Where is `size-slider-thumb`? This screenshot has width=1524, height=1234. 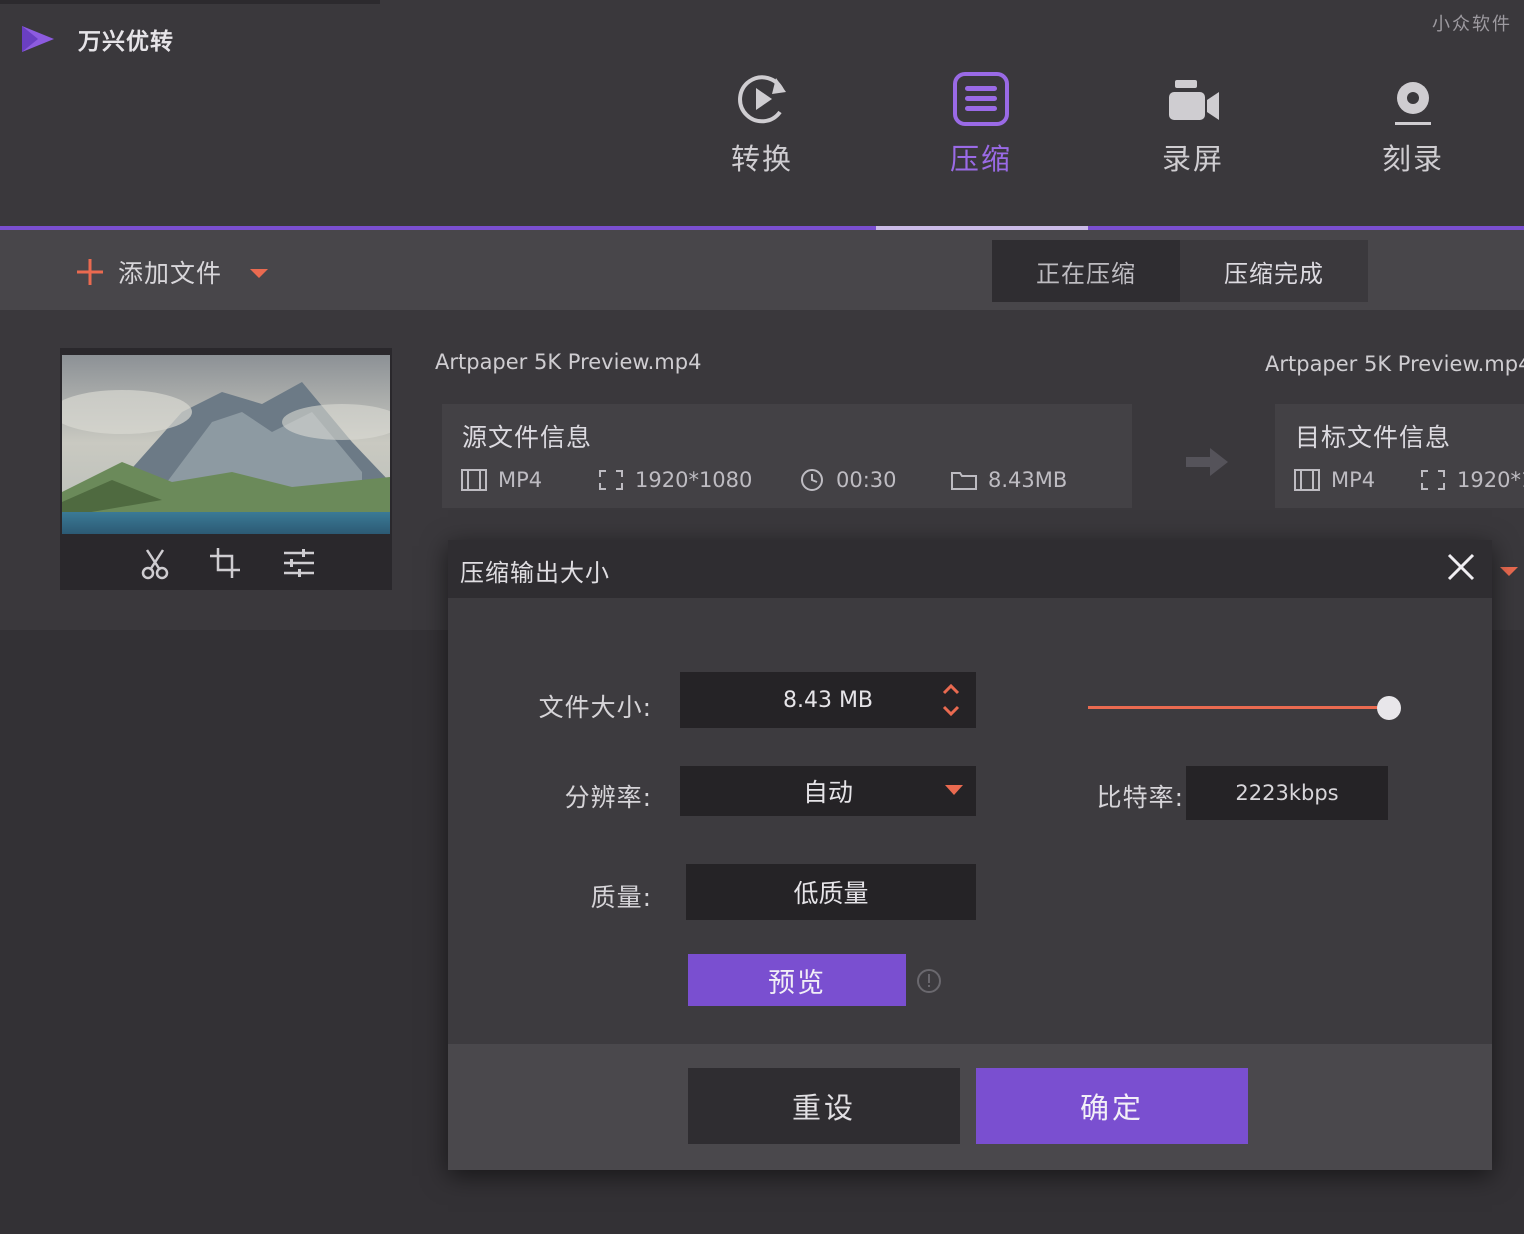 size-slider-thumb is located at coordinates (1389, 708).